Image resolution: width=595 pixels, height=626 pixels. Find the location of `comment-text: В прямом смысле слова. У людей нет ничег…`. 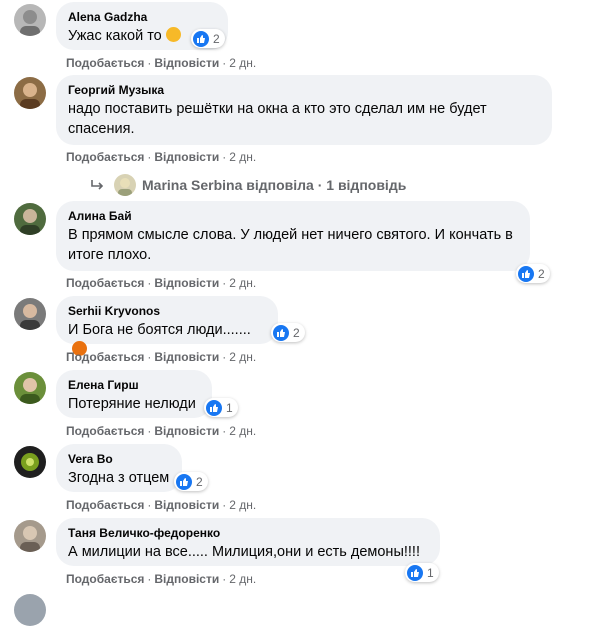

comment-text: В прямом смысле слова. У людей нет ничег… is located at coordinates (290, 245).